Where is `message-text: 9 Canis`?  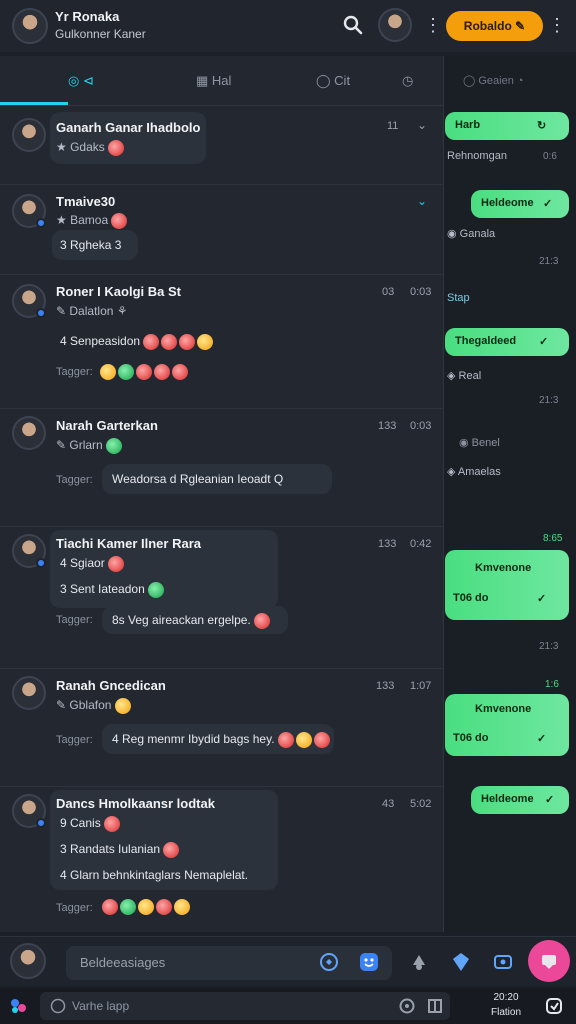 message-text: 9 Canis is located at coordinates (91, 824).